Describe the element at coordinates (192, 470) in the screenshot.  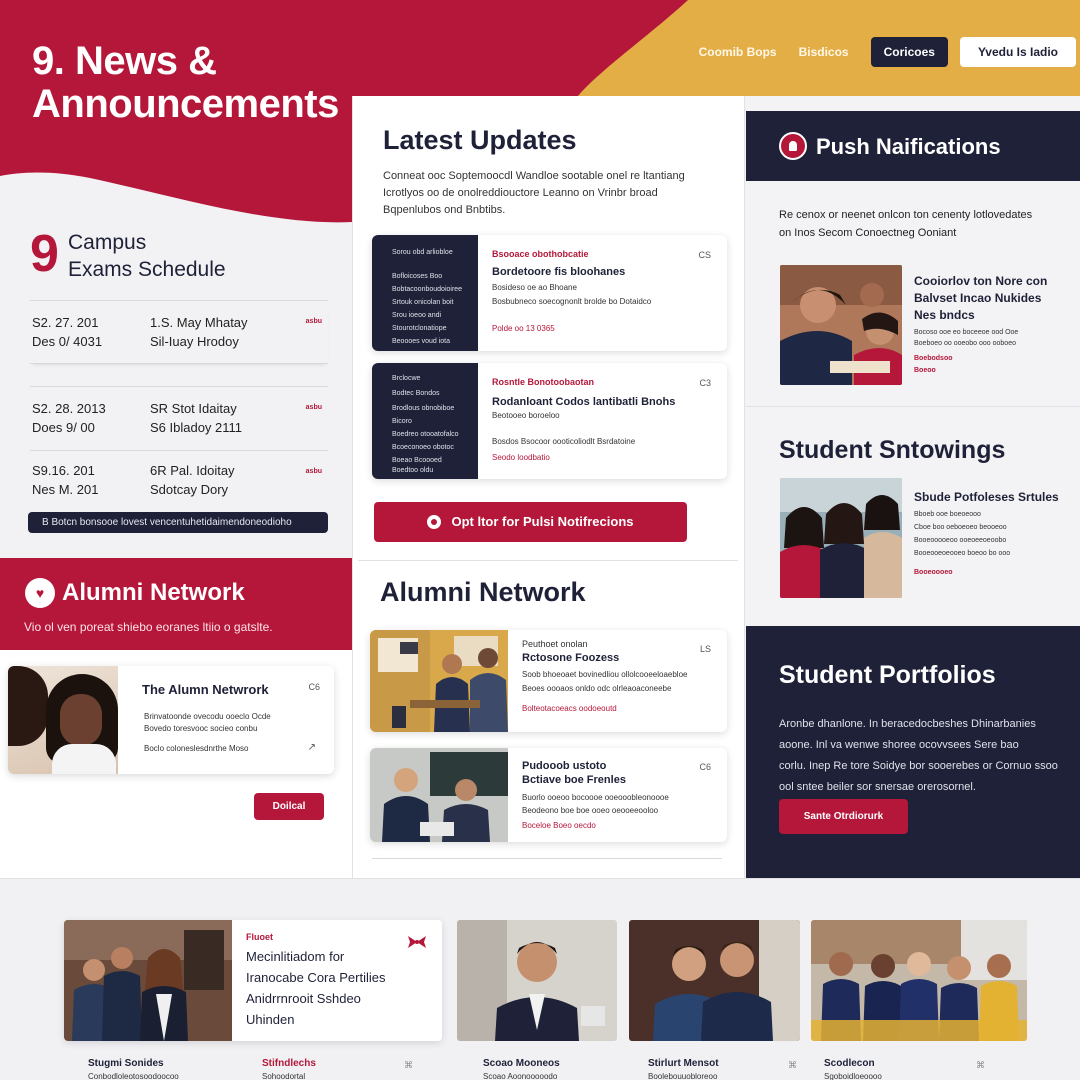
I see `exam-time: 6R Pal. Idoitay` at that location.